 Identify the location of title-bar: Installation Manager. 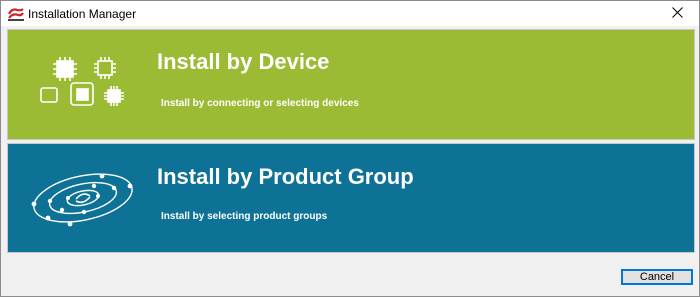
(350, 13).